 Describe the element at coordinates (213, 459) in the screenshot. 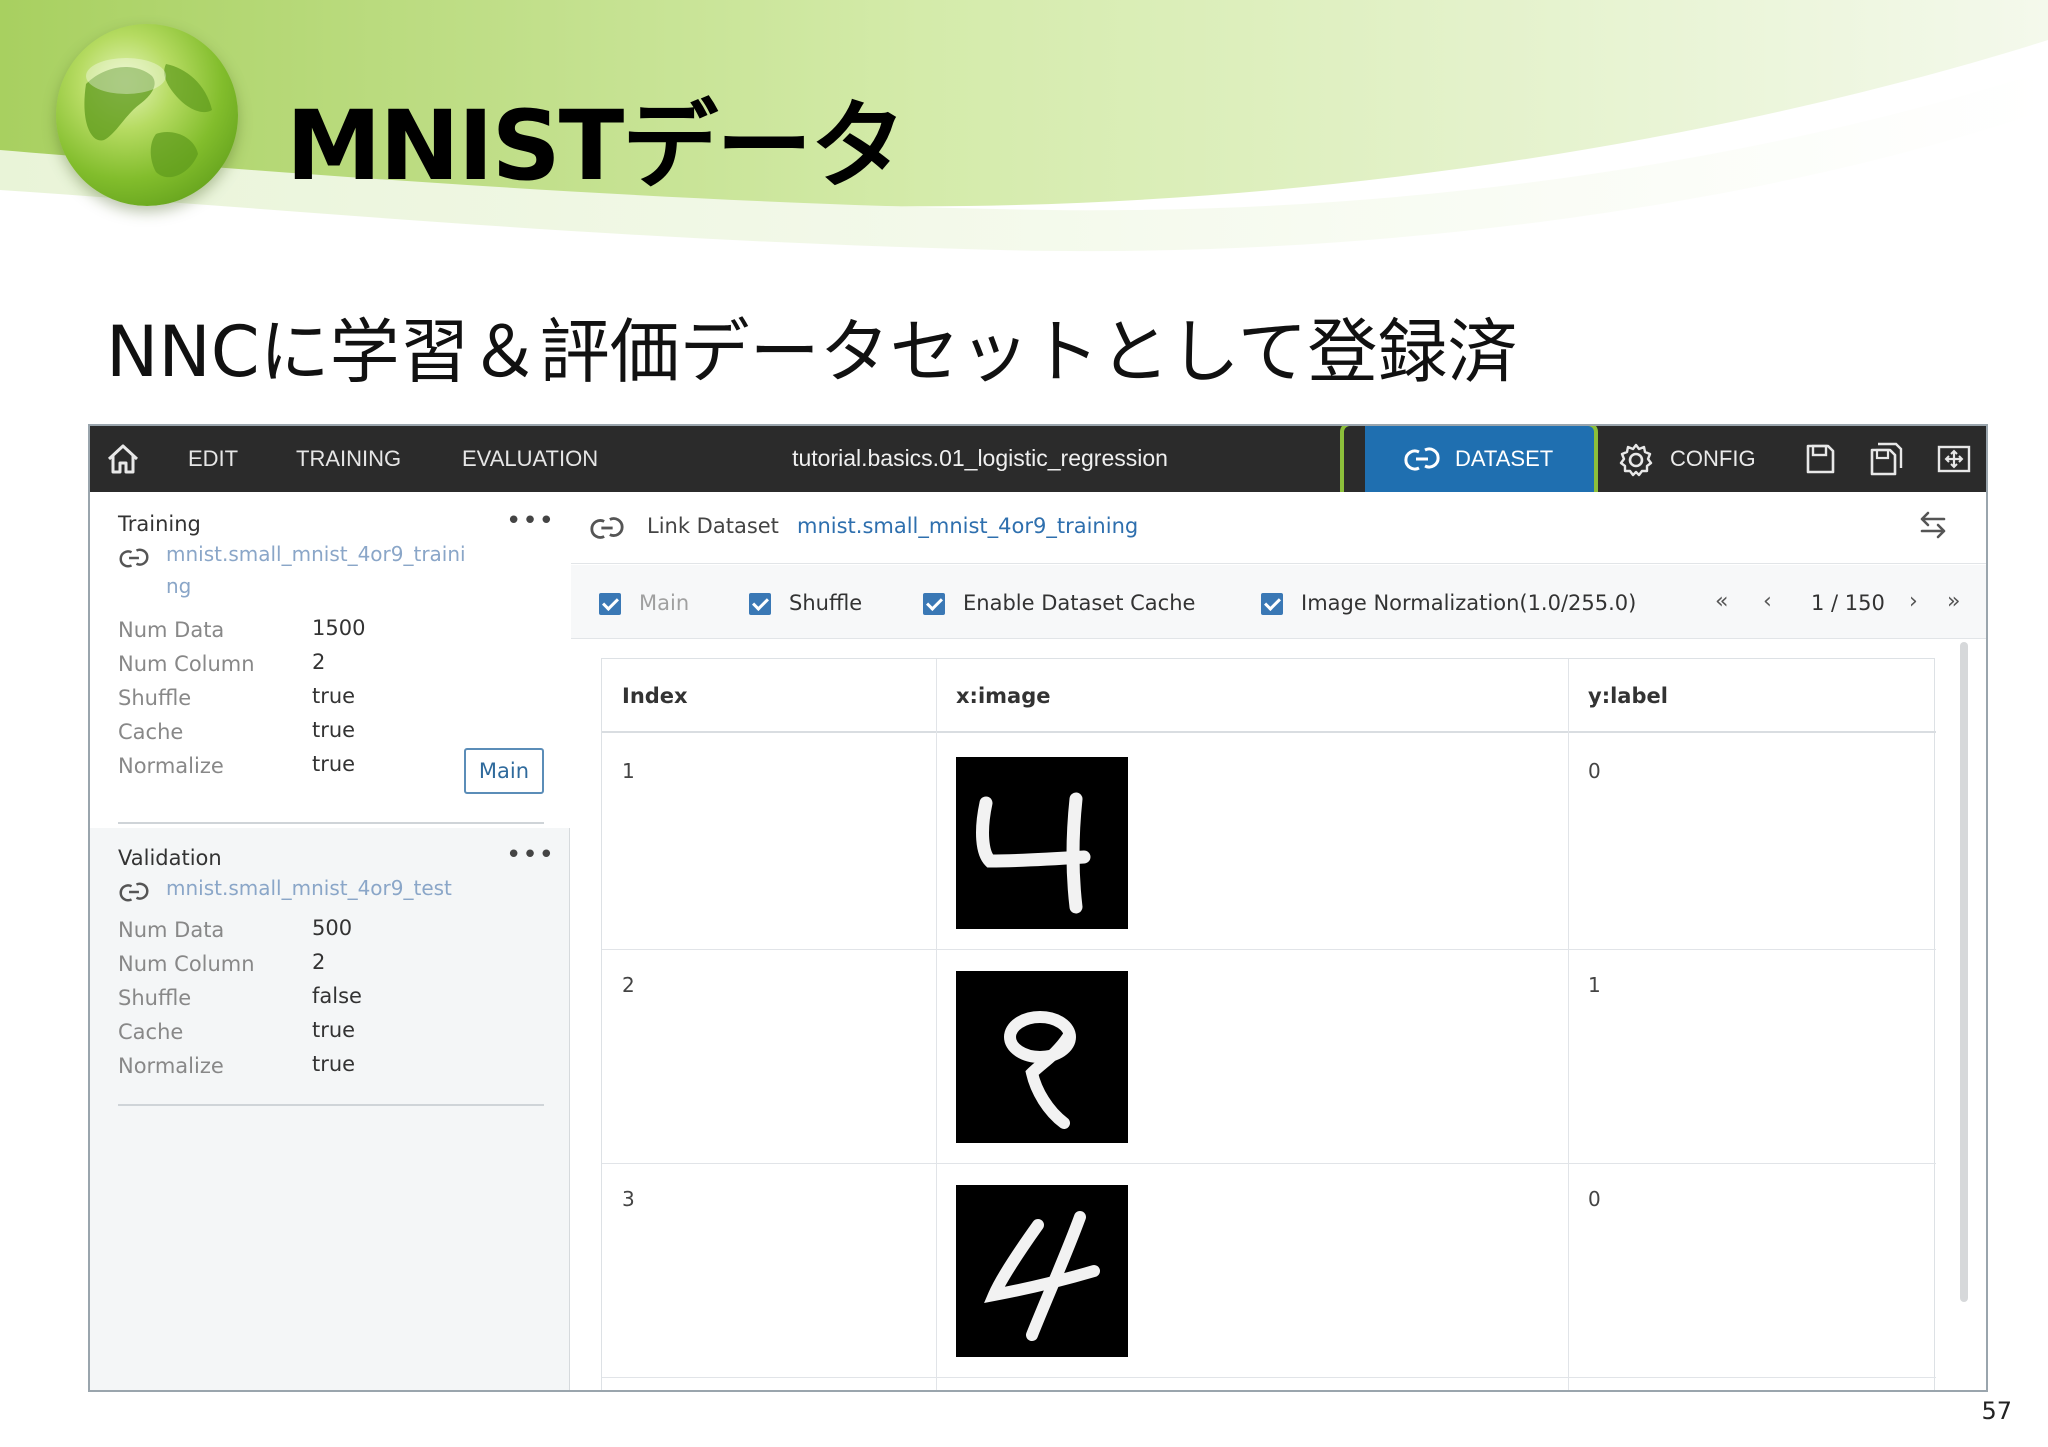

I see `tab-edit: EDIT` at that location.